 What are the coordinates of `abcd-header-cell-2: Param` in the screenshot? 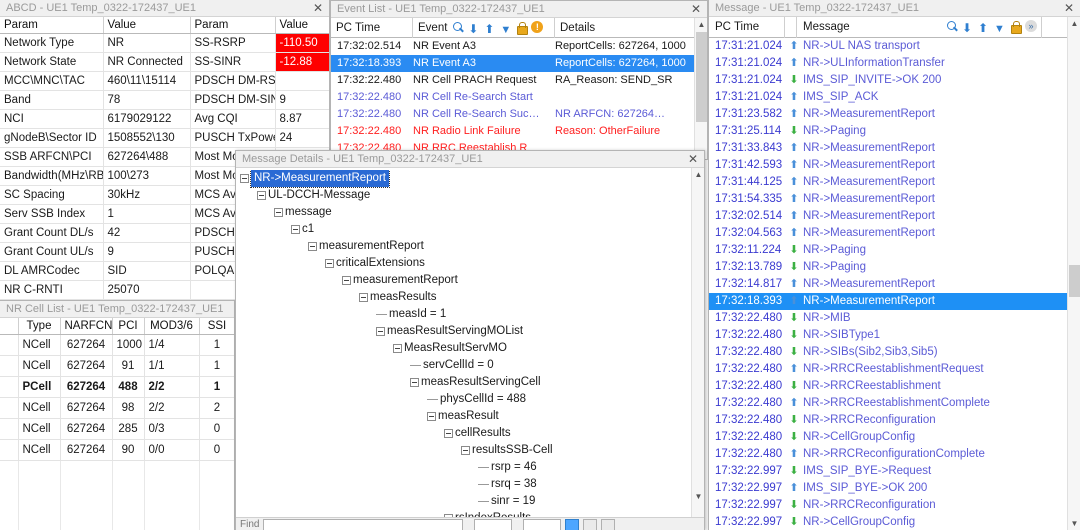 It's located at (233, 25).